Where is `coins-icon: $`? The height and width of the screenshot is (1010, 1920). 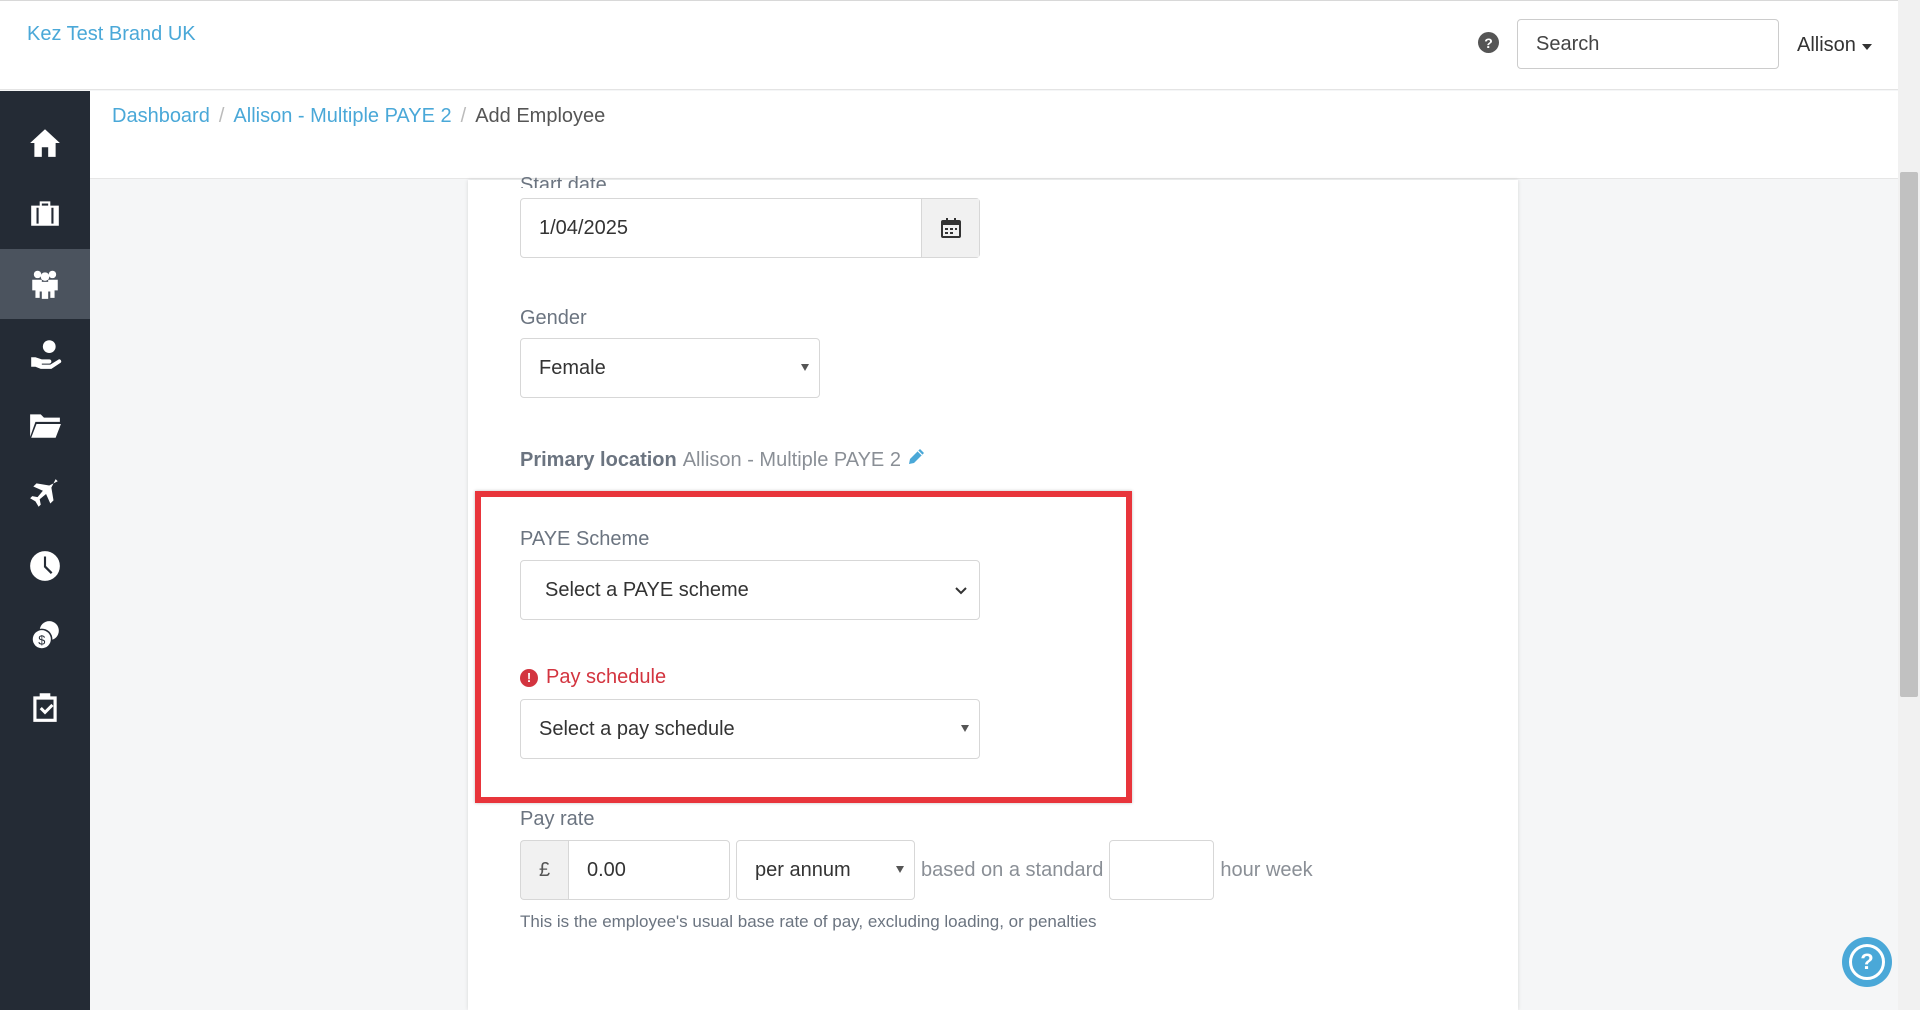 coins-icon: $ is located at coordinates (45, 635).